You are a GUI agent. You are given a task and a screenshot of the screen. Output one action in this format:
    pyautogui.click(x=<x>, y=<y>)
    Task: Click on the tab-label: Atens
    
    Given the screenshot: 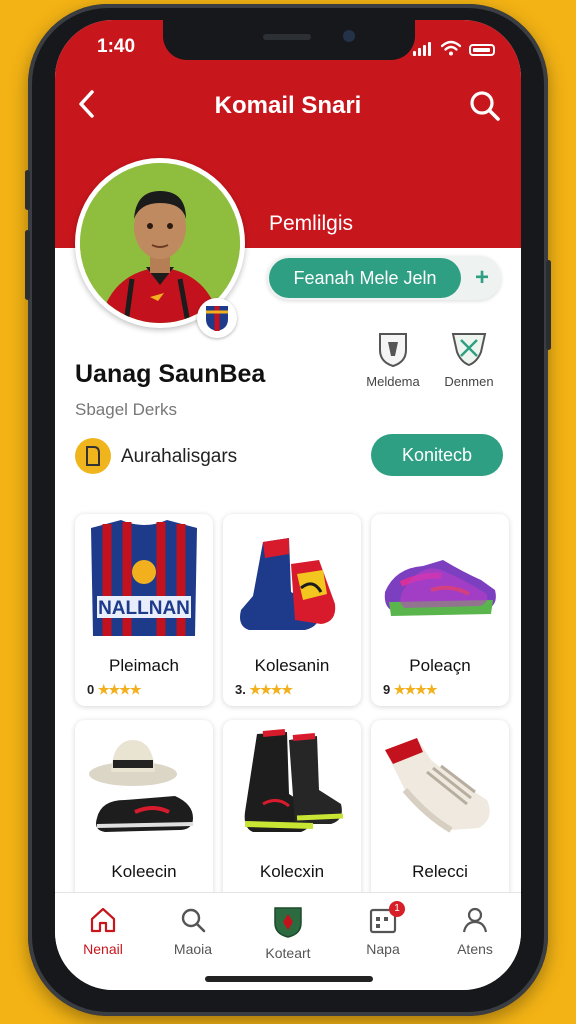 What is the action you would take?
    pyautogui.click(x=475, y=949)
    